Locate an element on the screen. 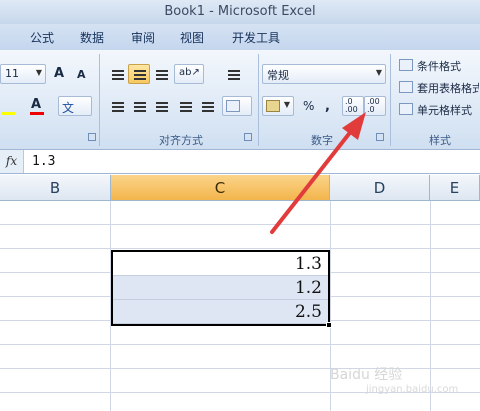  table-icon is located at coordinates (406, 87).